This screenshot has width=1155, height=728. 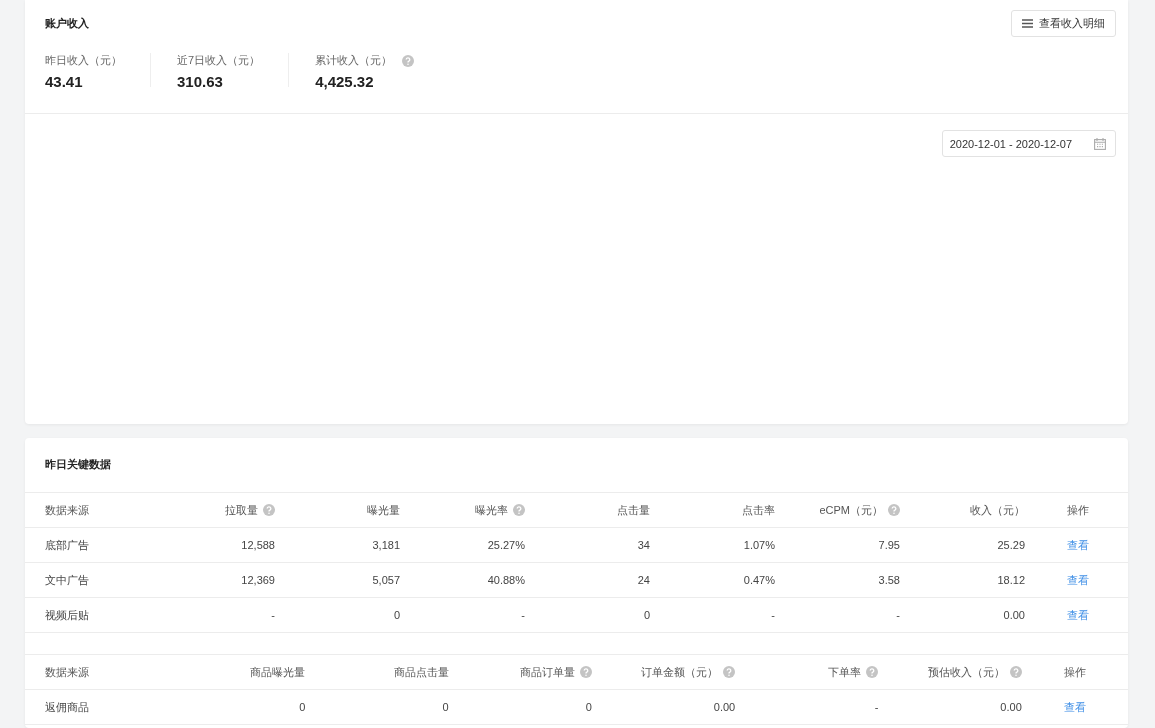 I want to click on calendar-icon, so click(x=1100, y=143).